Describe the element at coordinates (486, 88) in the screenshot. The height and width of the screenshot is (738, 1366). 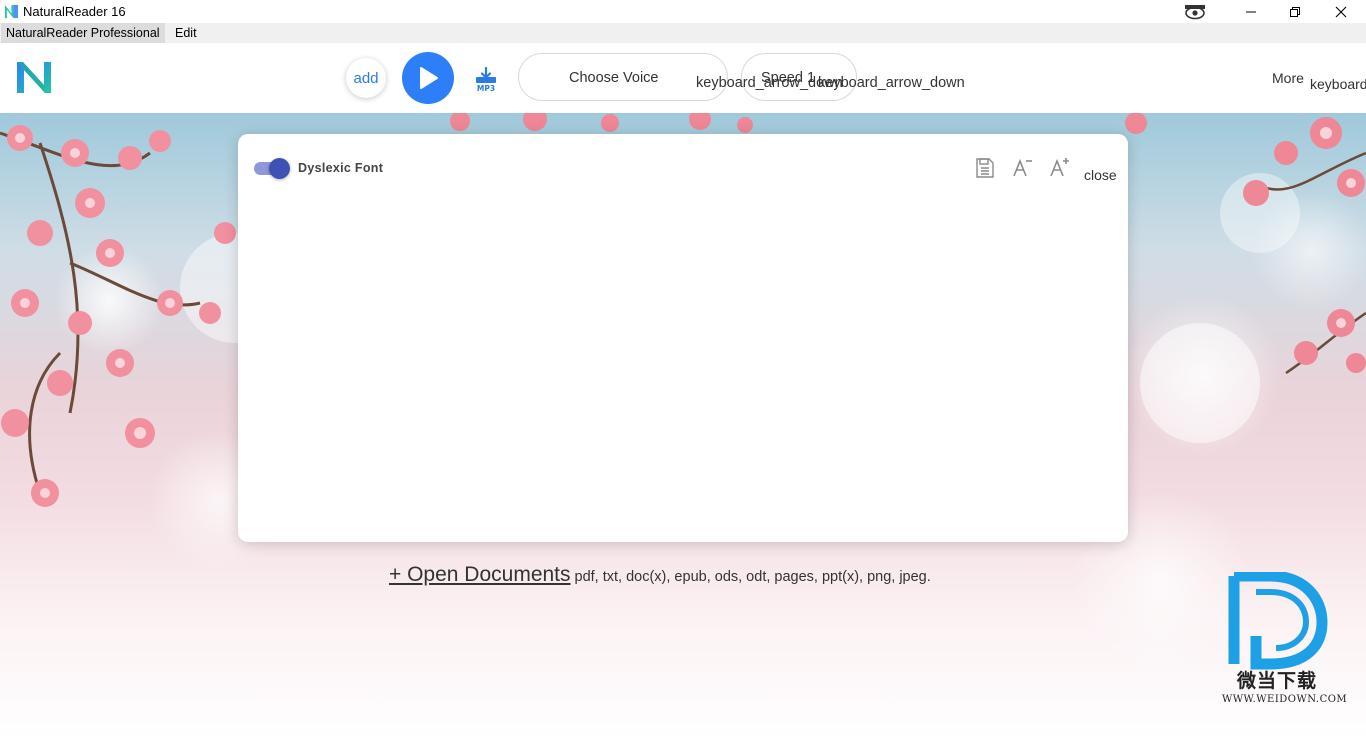
I see `mp3-label: MP3` at that location.